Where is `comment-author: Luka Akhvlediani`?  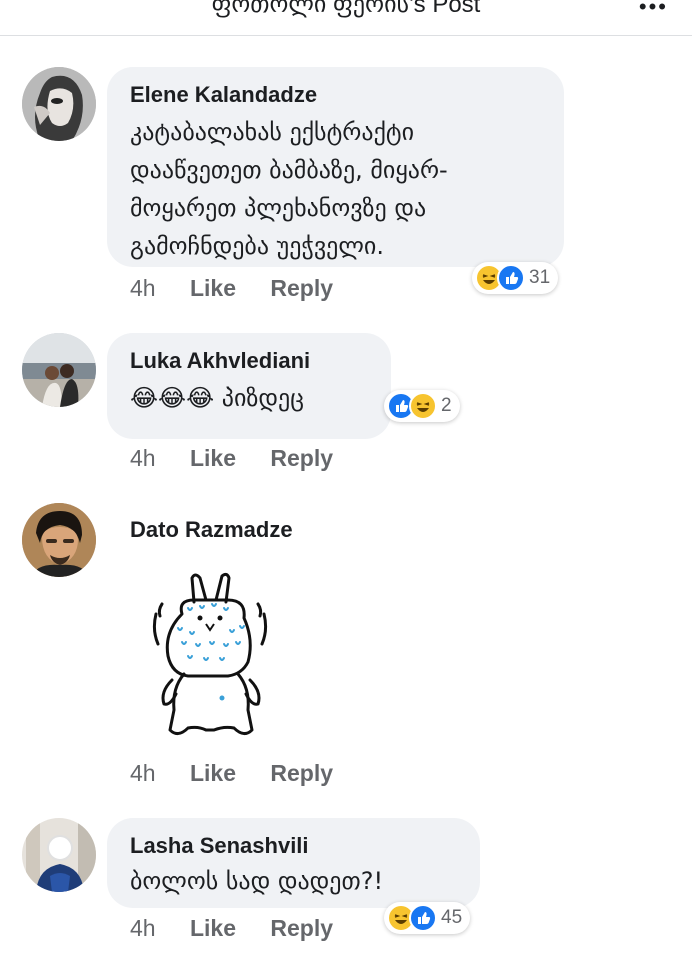
comment-author: Luka Akhvlediani is located at coordinates (249, 361).